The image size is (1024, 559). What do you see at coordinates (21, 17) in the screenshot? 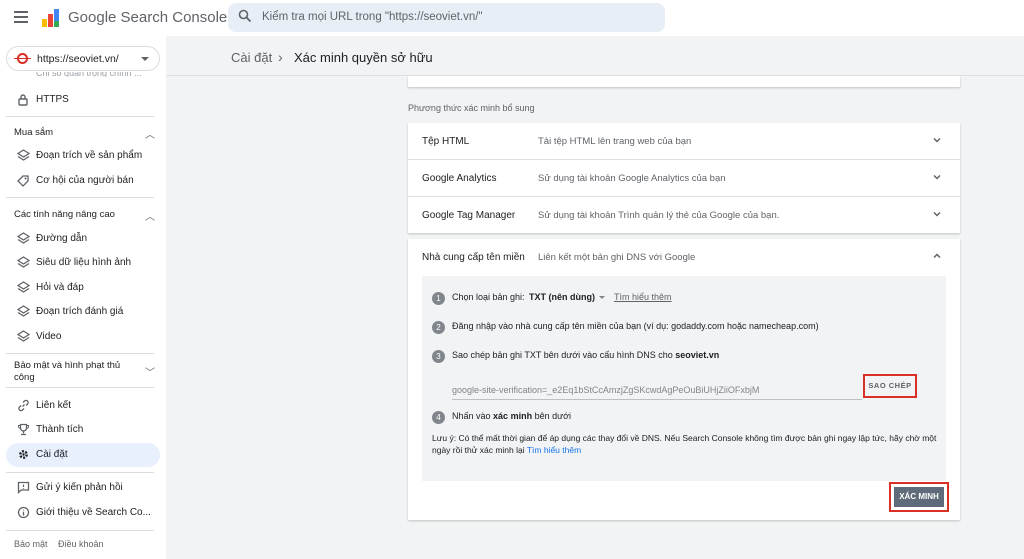
I see `menu-icon` at bounding box center [21, 17].